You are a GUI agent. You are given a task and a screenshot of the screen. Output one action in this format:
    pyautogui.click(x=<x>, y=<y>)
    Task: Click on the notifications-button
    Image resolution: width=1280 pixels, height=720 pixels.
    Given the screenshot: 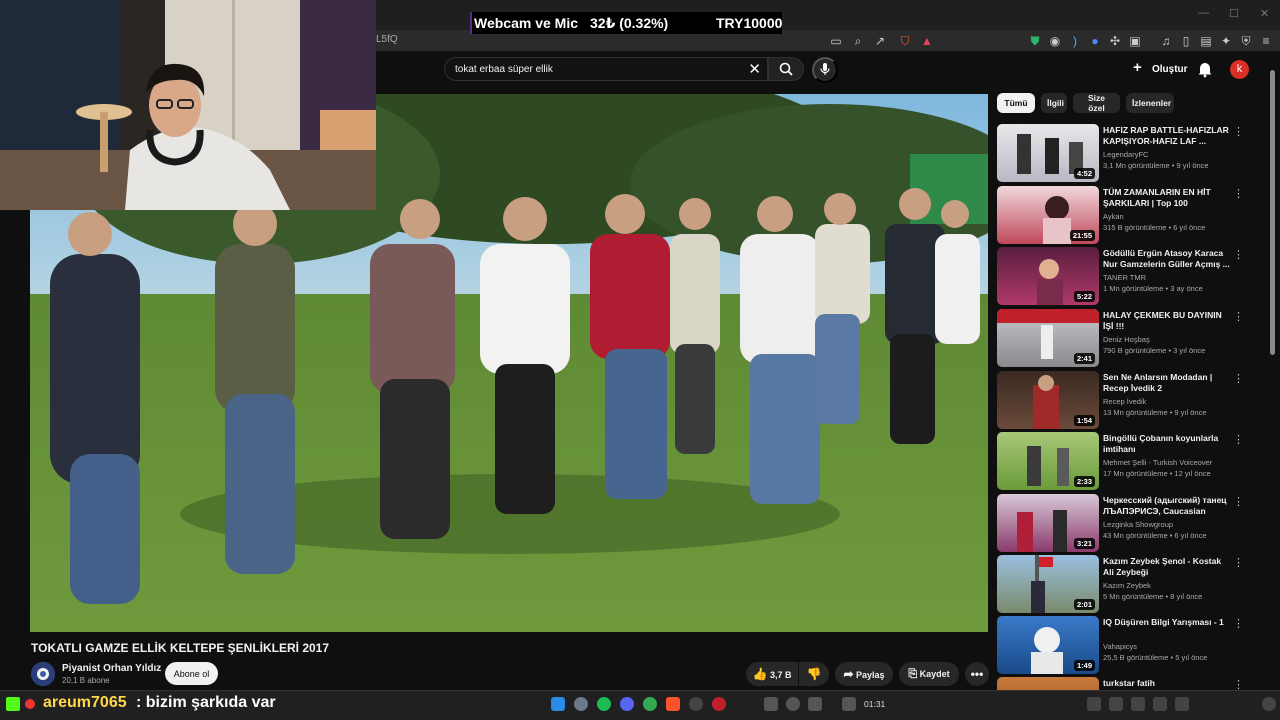 What is the action you would take?
    pyautogui.click(x=1205, y=69)
    